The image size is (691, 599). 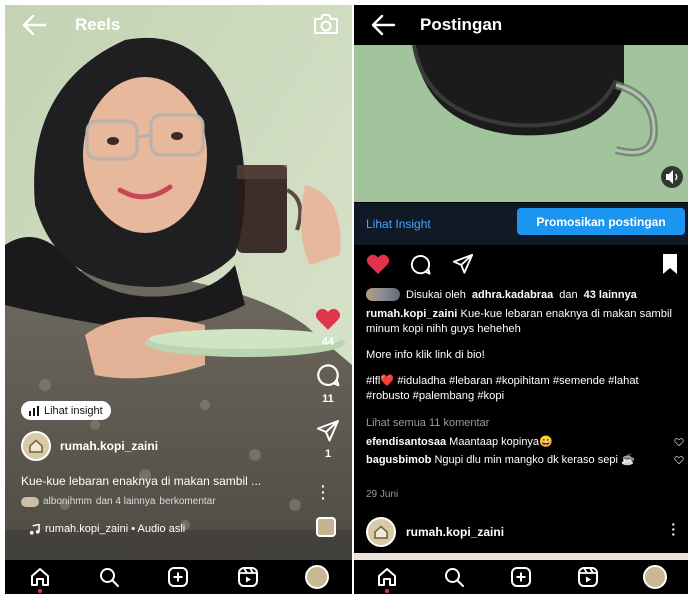 I want to click on insight-bar: Lihat Insight Promosikan postingan, so click(x=521, y=224).